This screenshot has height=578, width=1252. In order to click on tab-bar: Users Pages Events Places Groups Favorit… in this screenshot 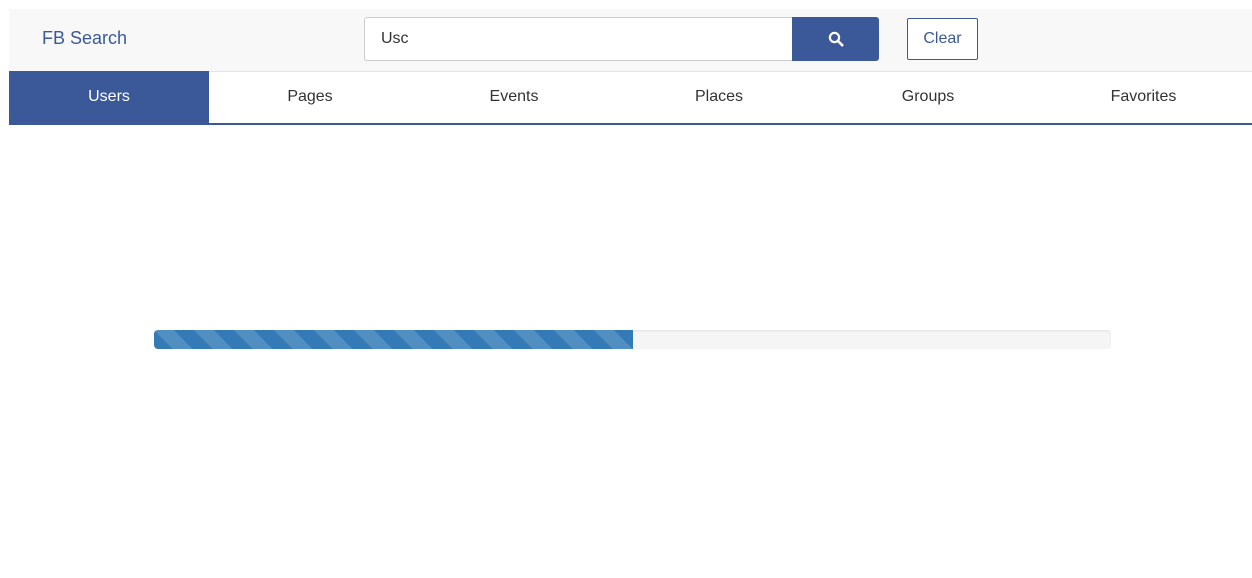, I will do `click(630, 98)`.